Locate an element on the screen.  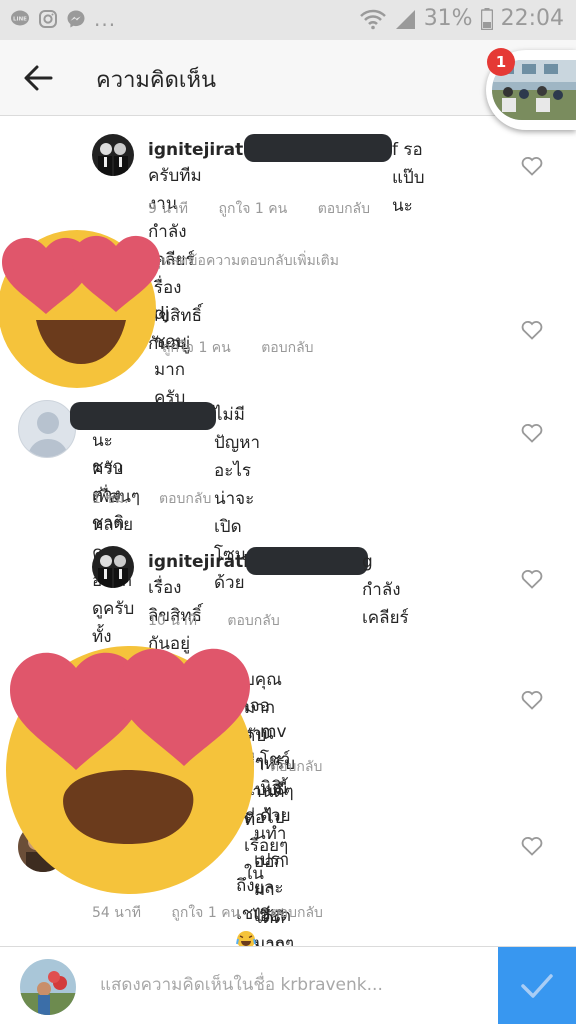
comment-meta: 9 นาที ถูกใจ 1 คน ตอบกลับ is located at coordinates (272, 209).